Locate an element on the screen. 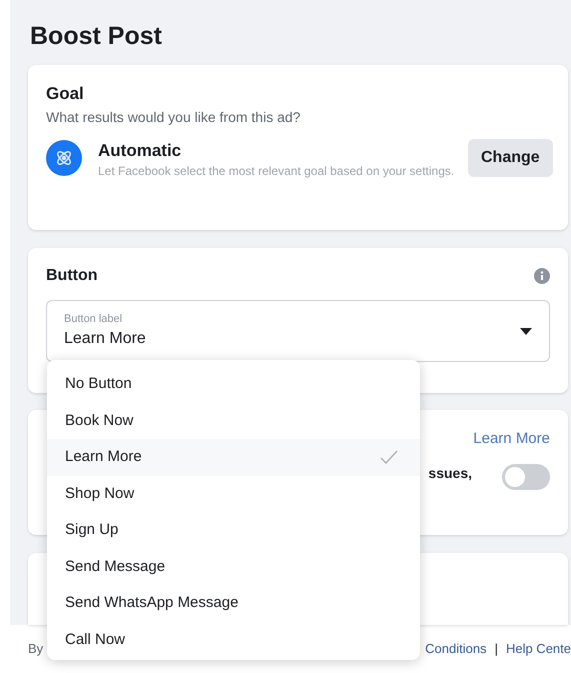 Image resolution: width=571 pixels, height=673 pixels. toggle-switch is located at coordinates (526, 477).